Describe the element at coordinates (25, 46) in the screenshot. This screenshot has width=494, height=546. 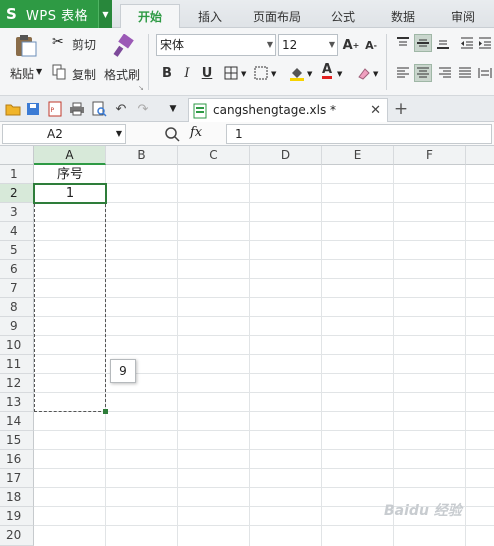
I see `paste-icon` at that location.